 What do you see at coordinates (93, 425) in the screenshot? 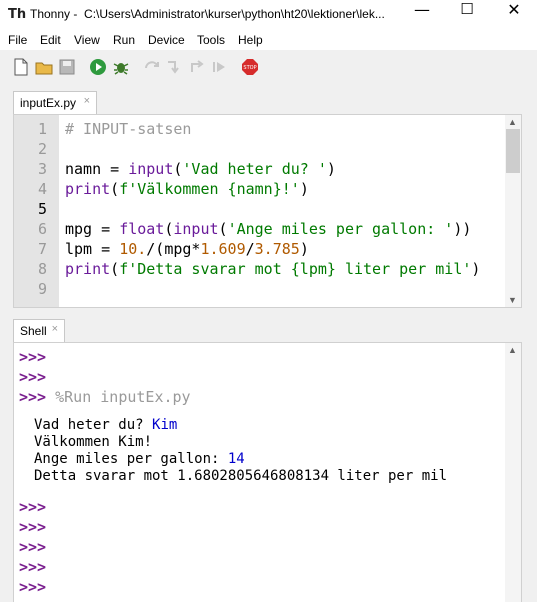
I see `output-text: Vad heter du?` at bounding box center [93, 425].